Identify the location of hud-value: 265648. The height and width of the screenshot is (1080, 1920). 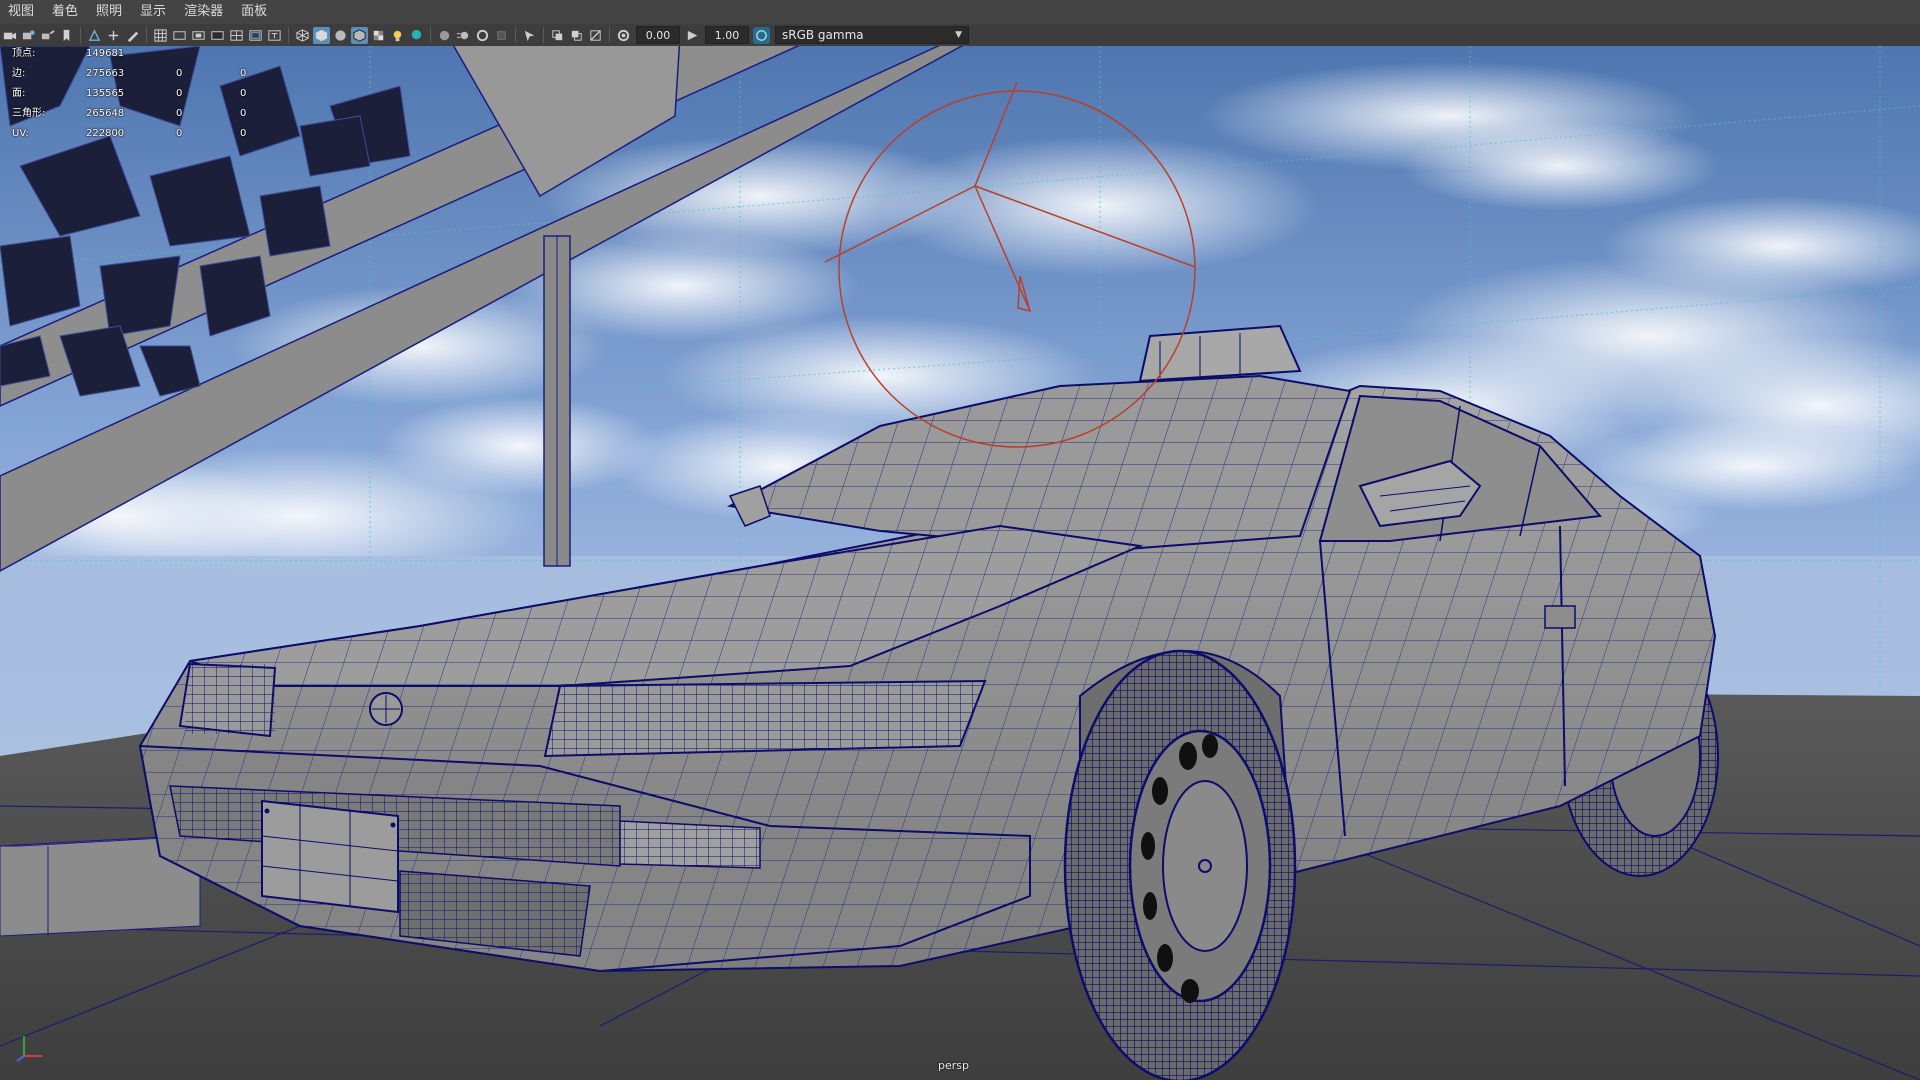
(105, 113).